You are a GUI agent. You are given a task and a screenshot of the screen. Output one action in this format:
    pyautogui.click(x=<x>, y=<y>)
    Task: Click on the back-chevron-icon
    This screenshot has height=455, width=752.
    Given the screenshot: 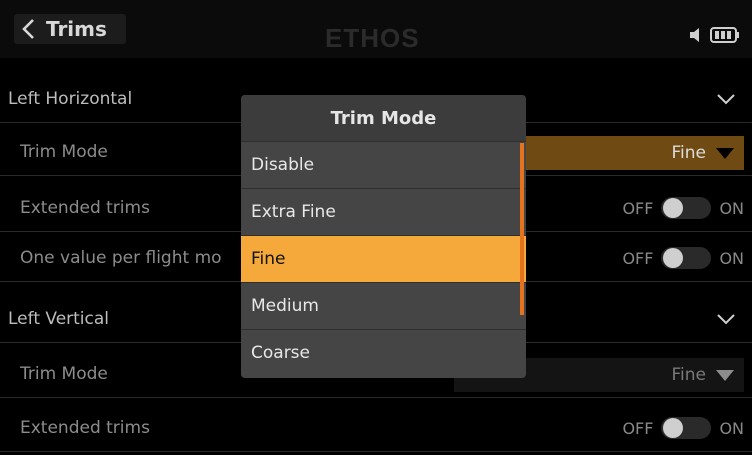 What is the action you would take?
    pyautogui.click(x=29, y=29)
    